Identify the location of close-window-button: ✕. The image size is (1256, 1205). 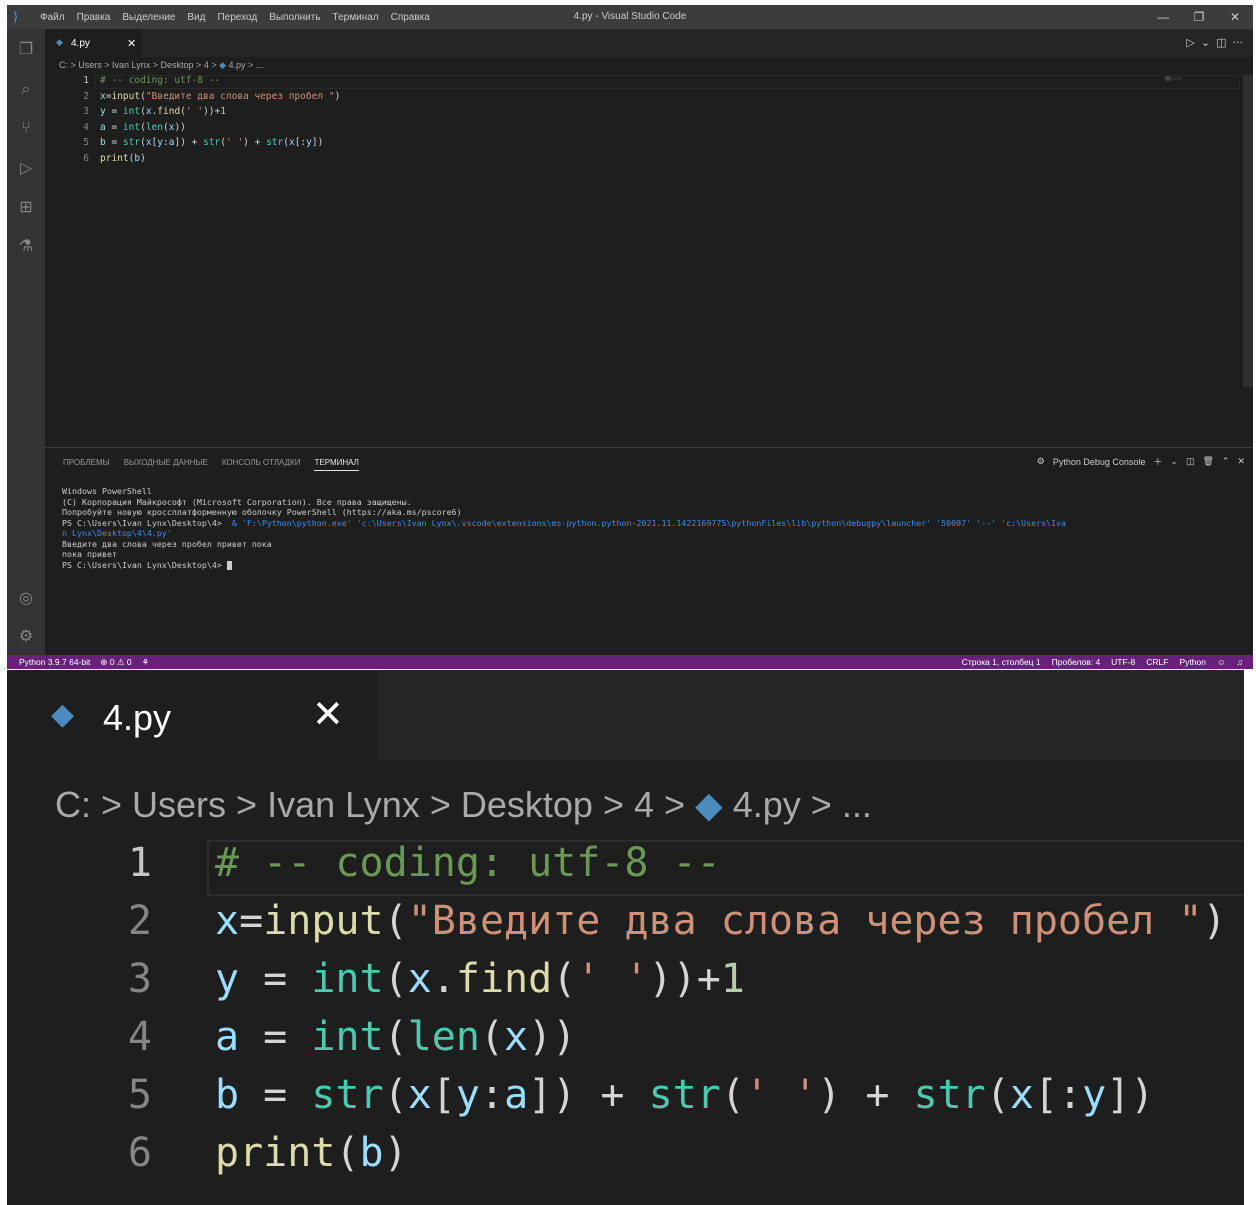
(1235, 17).